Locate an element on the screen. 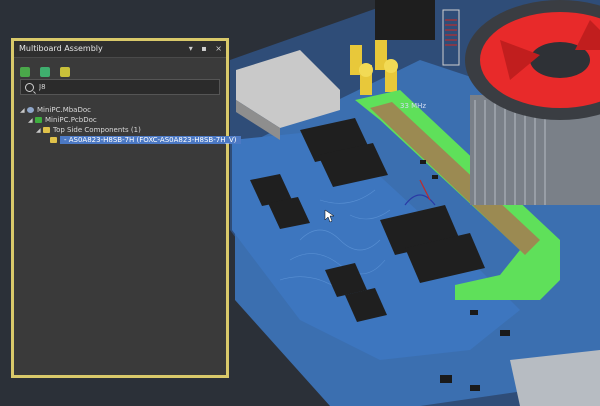 The height and width of the screenshot is (406, 600). component-icon is located at coordinates (53, 140).